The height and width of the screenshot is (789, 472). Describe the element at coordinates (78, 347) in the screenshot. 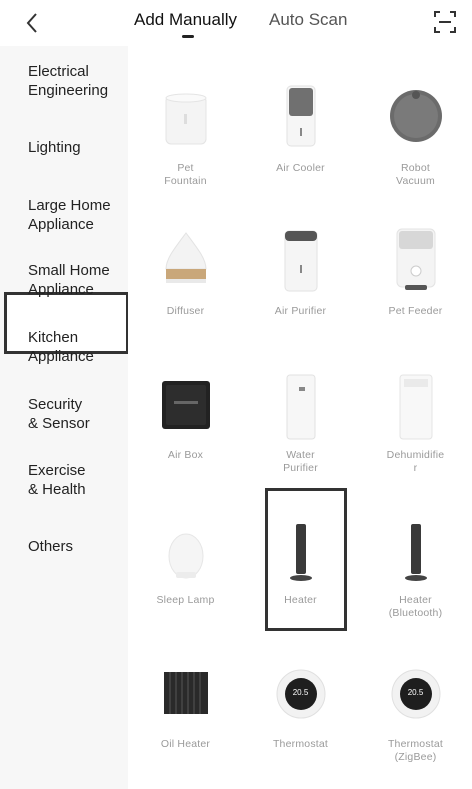

I see `sidebar-item-kitchen-appliance: Kitchen Appliance` at that location.